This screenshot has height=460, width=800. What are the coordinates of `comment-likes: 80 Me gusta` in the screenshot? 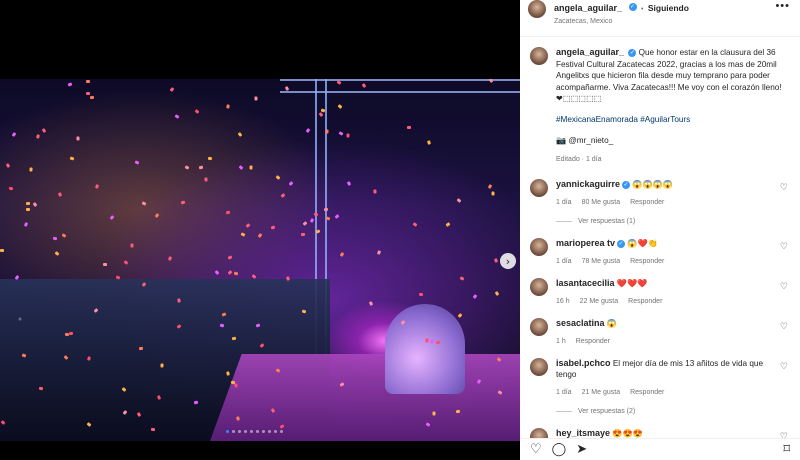 It's located at (601, 202).